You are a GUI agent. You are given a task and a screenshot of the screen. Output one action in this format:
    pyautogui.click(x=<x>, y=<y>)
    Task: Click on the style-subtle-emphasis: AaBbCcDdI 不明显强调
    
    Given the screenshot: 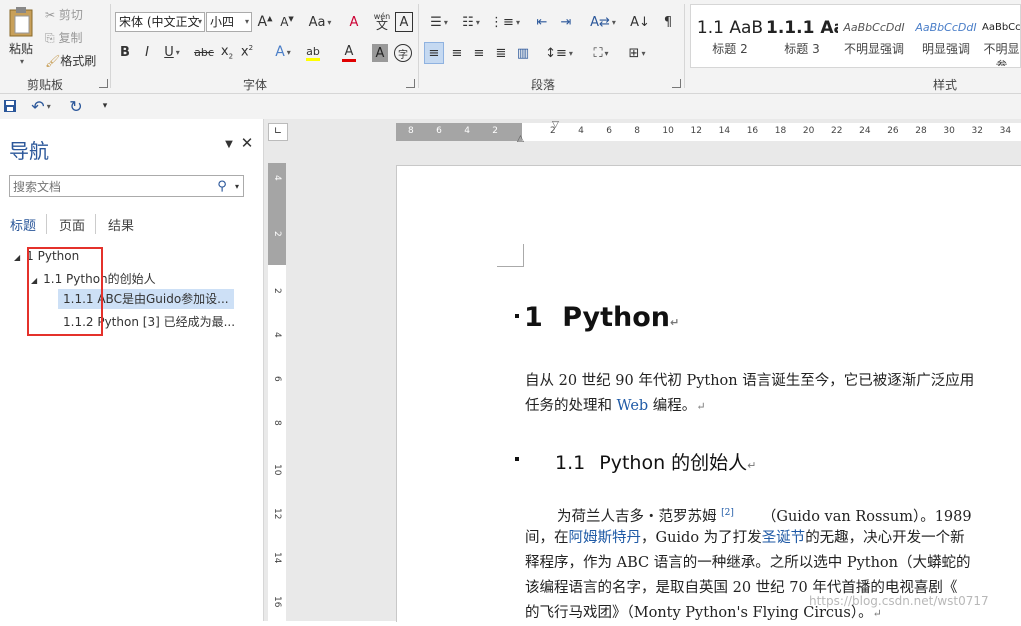 What is the action you would take?
    pyautogui.click(x=874, y=38)
    